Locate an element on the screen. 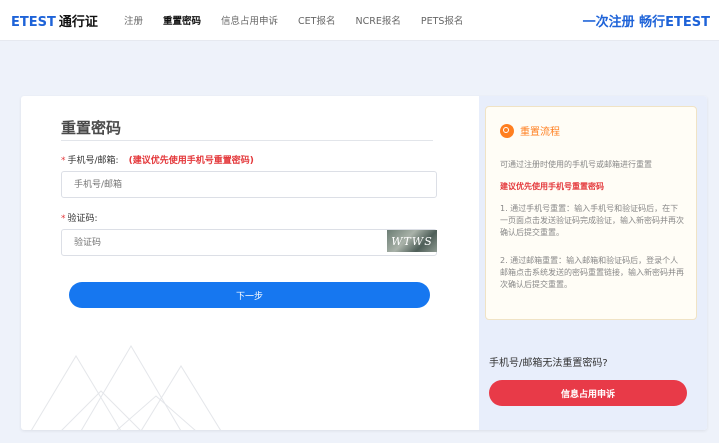 This screenshot has width=719, height=443. brand-logo: ETEST 通行证 is located at coordinates (54, 20).